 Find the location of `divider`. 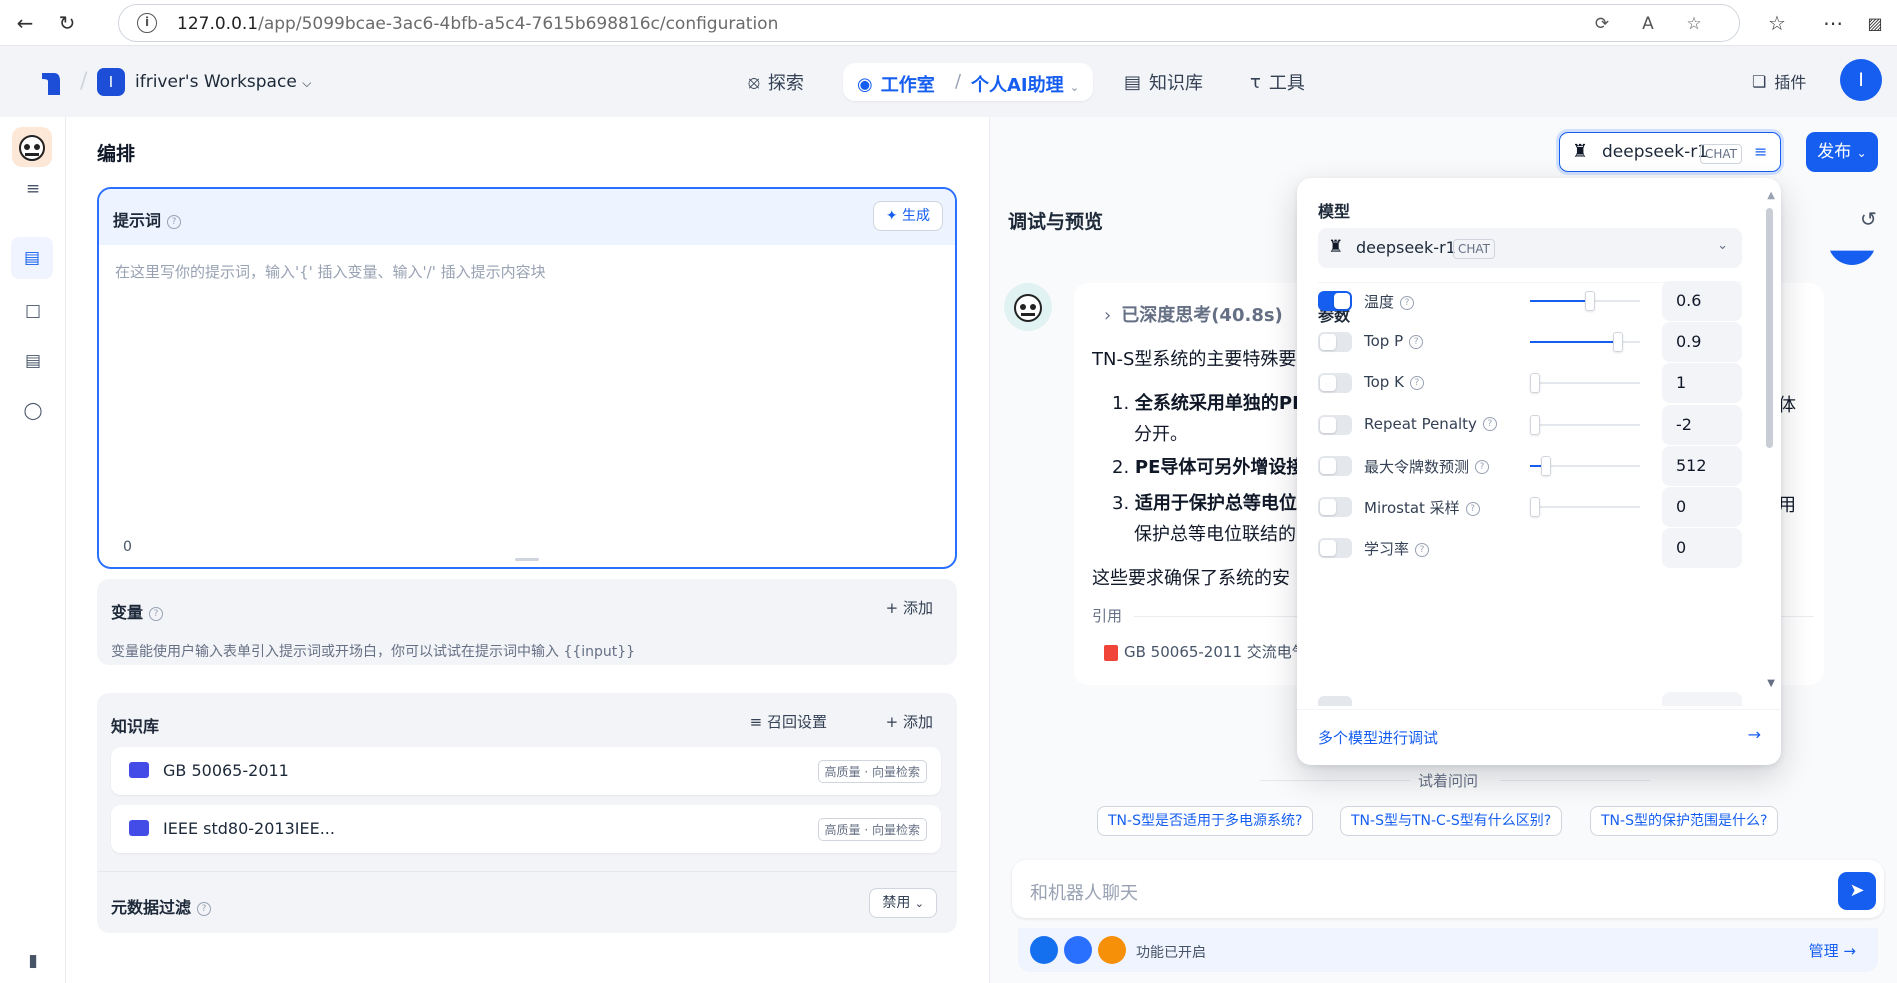

divider is located at coordinates (1575, 780).